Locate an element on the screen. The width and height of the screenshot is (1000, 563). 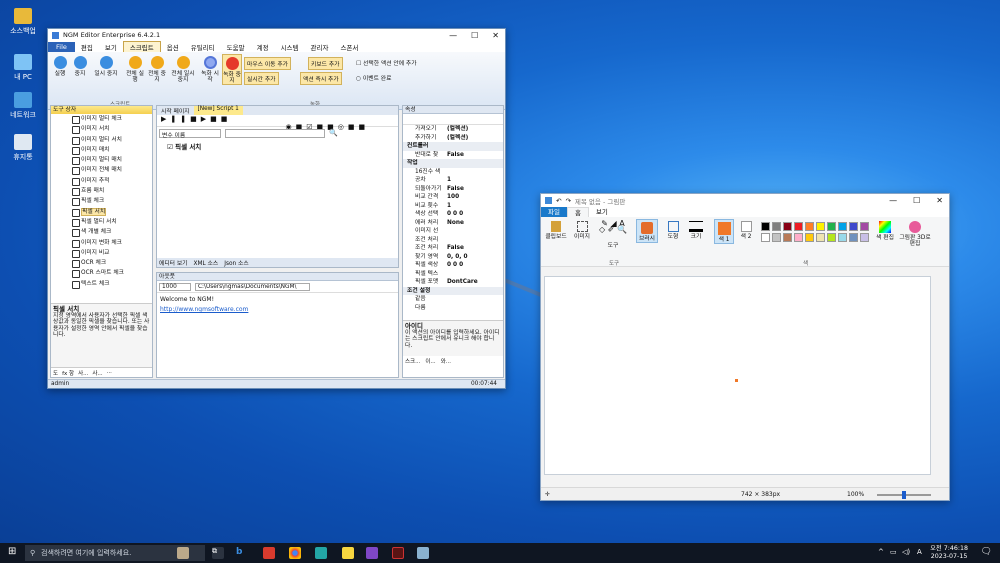
stop-button: 중지 is located at coordinates (80, 66).